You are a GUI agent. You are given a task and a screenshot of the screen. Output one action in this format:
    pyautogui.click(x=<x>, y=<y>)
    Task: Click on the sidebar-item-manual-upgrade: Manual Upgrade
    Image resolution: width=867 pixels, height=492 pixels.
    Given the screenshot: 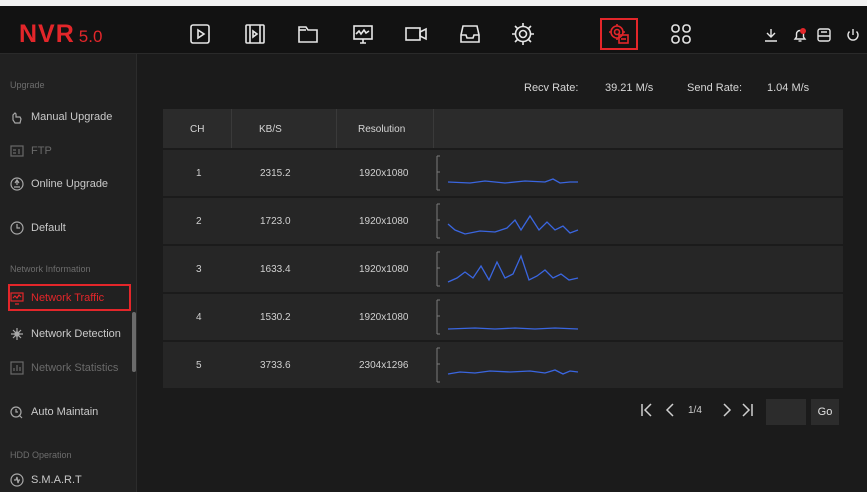 What is the action you would take?
    pyautogui.click(x=61, y=117)
    